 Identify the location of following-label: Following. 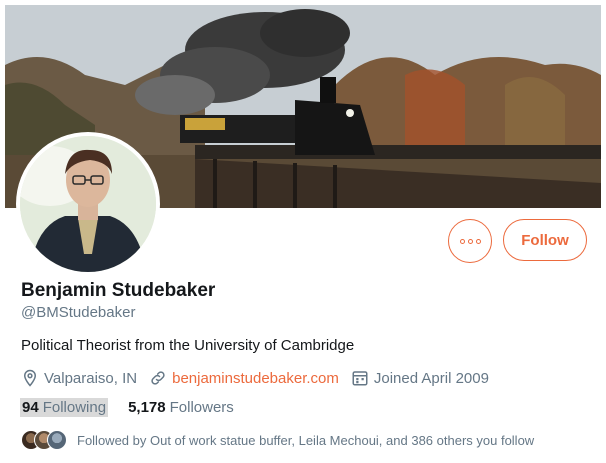
(74, 407).